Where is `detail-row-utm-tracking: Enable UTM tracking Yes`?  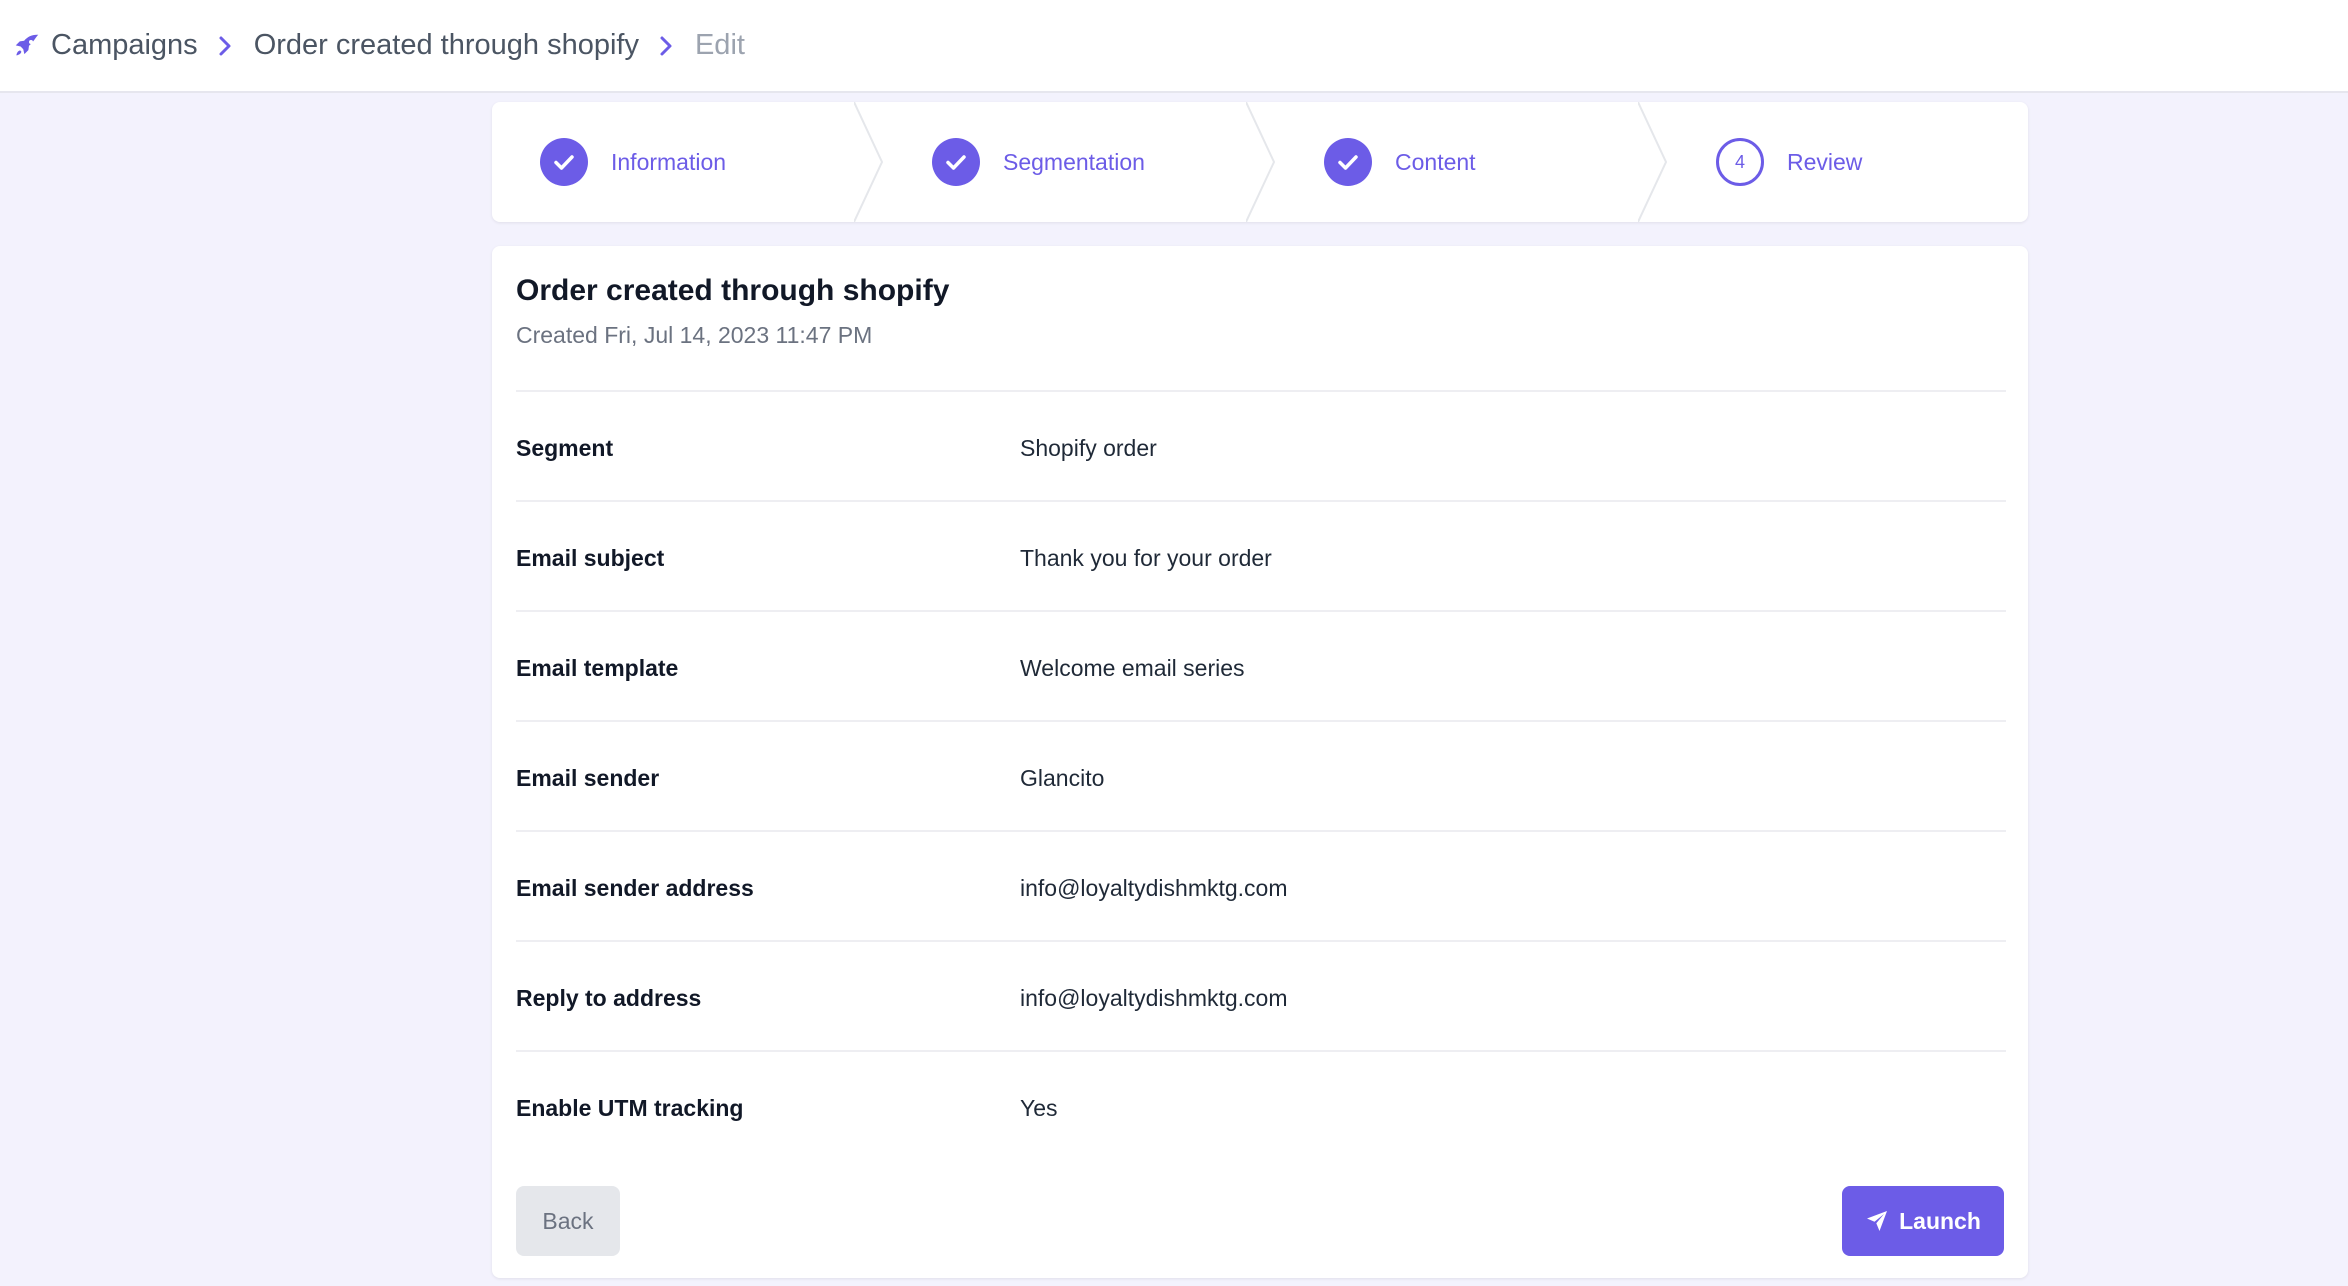 detail-row-utm-tracking: Enable UTM tracking Yes is located at coordinates (1261, 1102).